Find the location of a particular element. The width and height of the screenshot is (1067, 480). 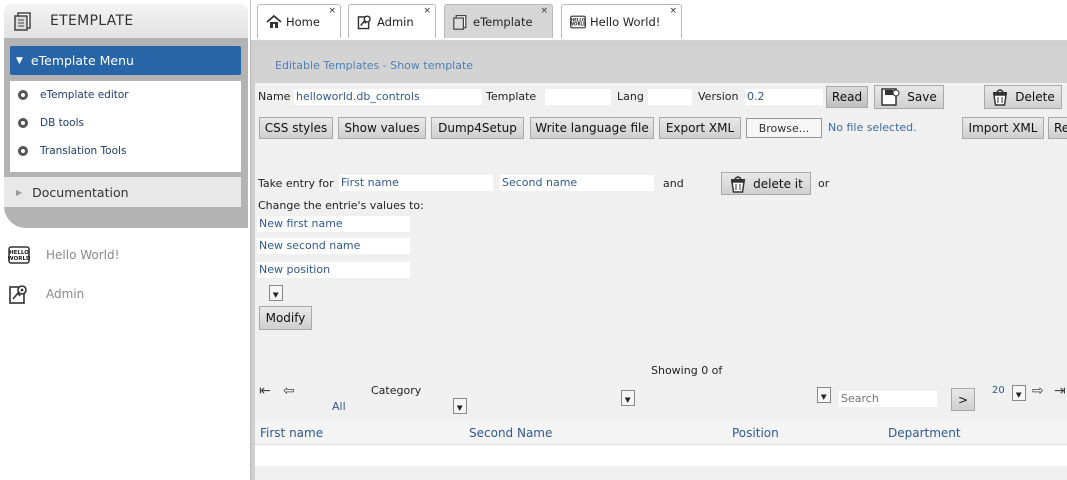

documentation-label: Documentation is located at coordinates (80, 192).